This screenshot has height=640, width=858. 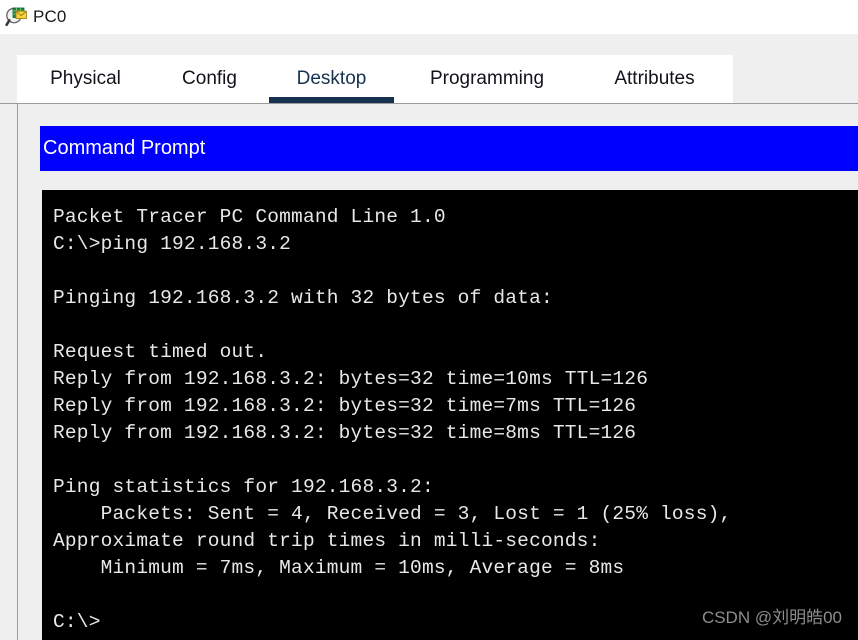 I want to click on tab-config-label: Config, so click(x=209, y=78).